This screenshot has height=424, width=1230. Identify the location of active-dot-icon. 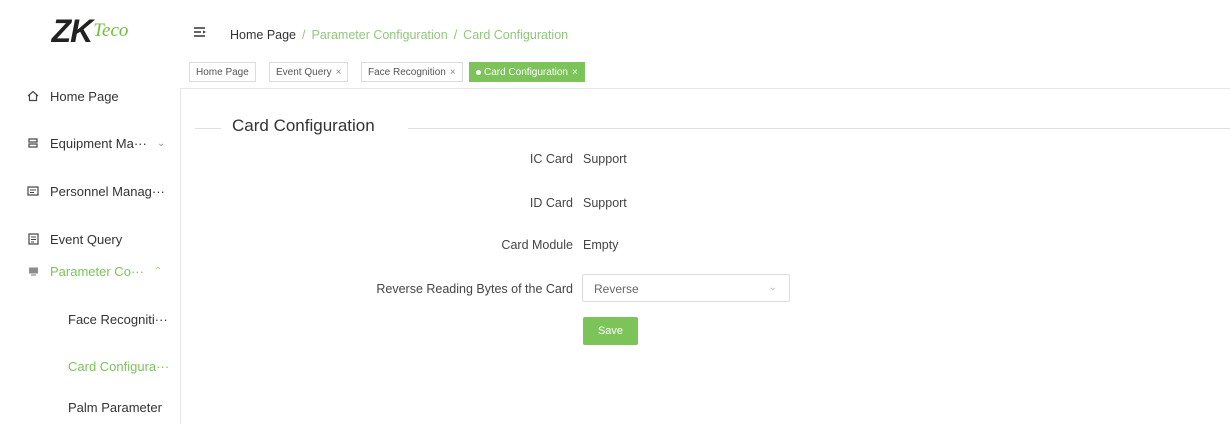
(478, 72).